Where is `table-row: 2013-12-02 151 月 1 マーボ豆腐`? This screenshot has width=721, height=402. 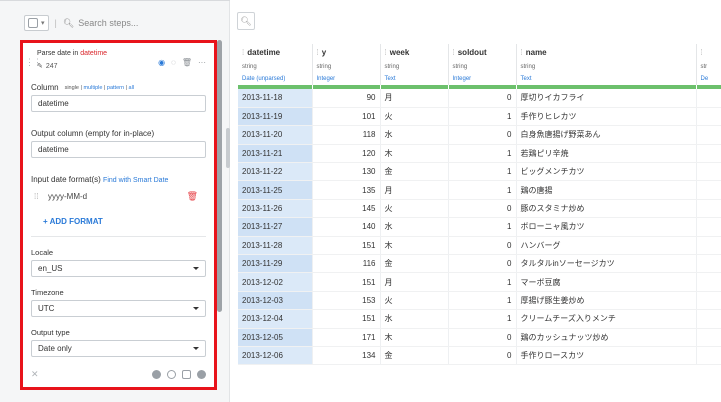 table-row: 2013-12-02 151 月 1 マーボ豆腐 is located at coordinates (479, 282).